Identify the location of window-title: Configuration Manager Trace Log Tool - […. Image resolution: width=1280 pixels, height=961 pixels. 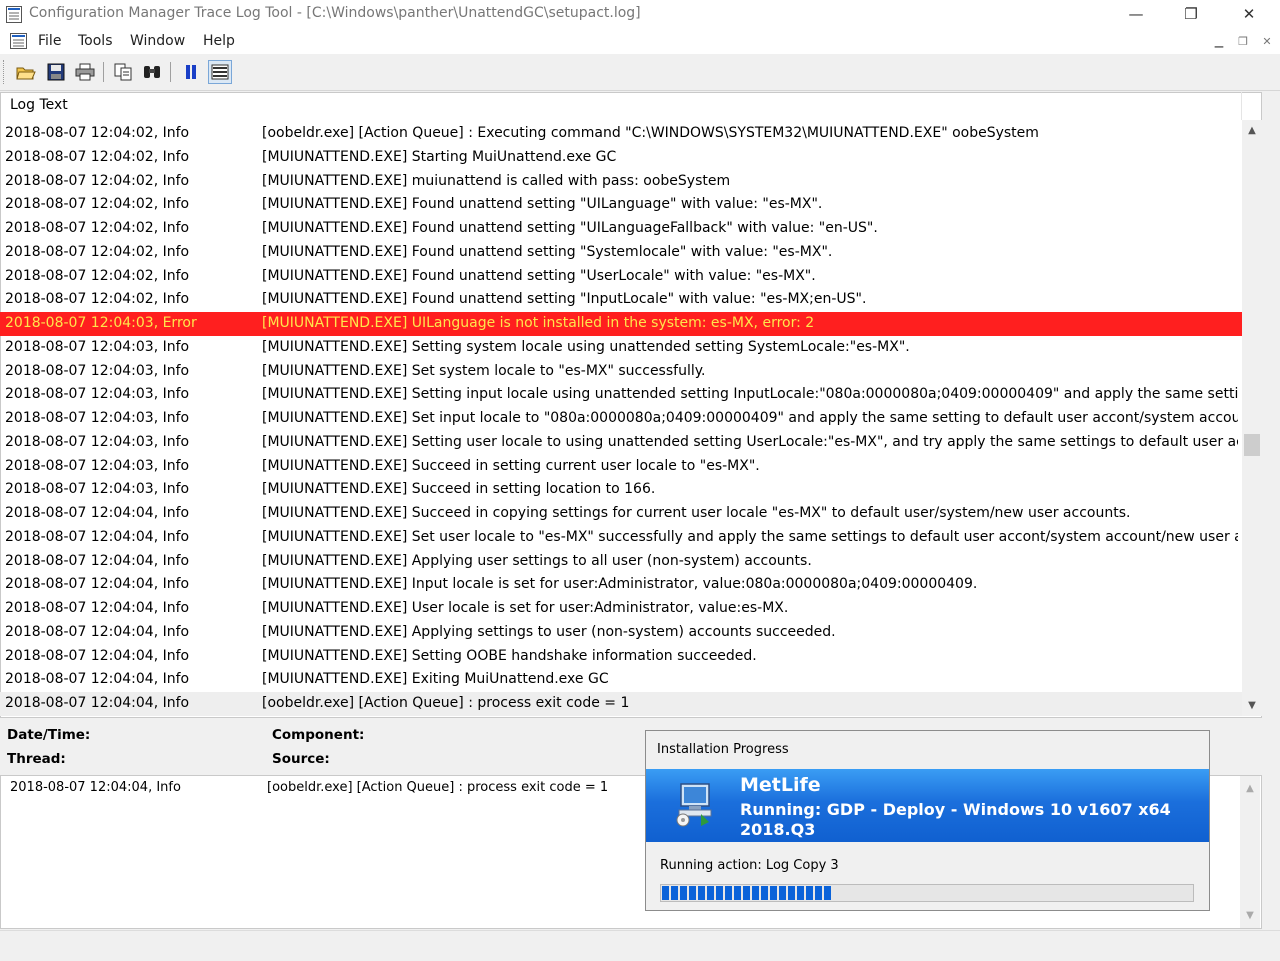
(335, 13).